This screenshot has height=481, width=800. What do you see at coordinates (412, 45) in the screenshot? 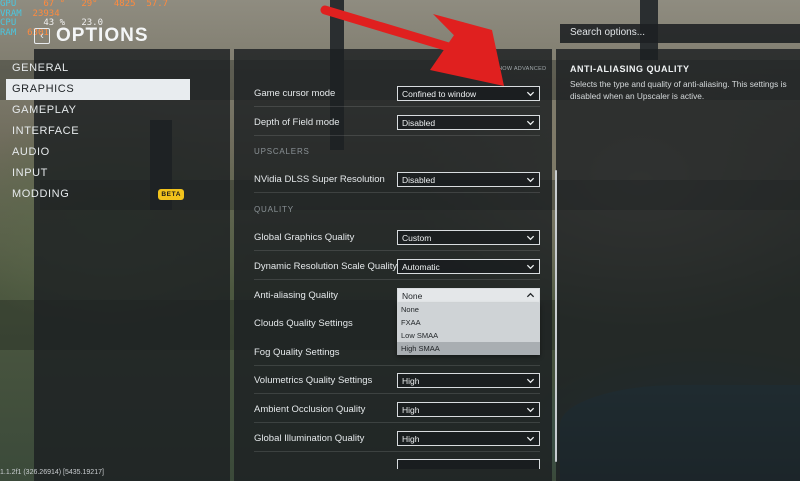
I see `annotation-arrow-icon` at bounding box center [412, 45].